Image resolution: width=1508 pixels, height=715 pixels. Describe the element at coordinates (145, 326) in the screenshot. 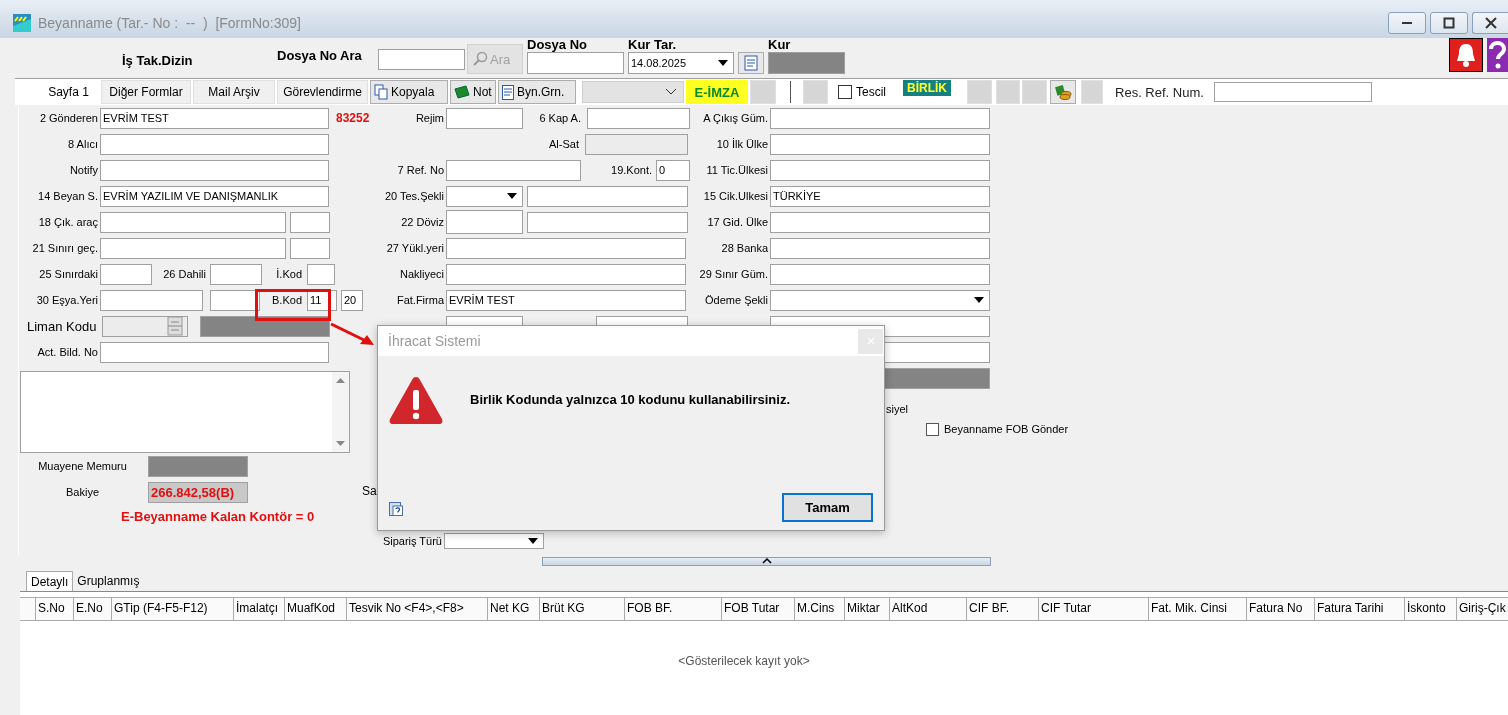

I see `spin-field` at that location.